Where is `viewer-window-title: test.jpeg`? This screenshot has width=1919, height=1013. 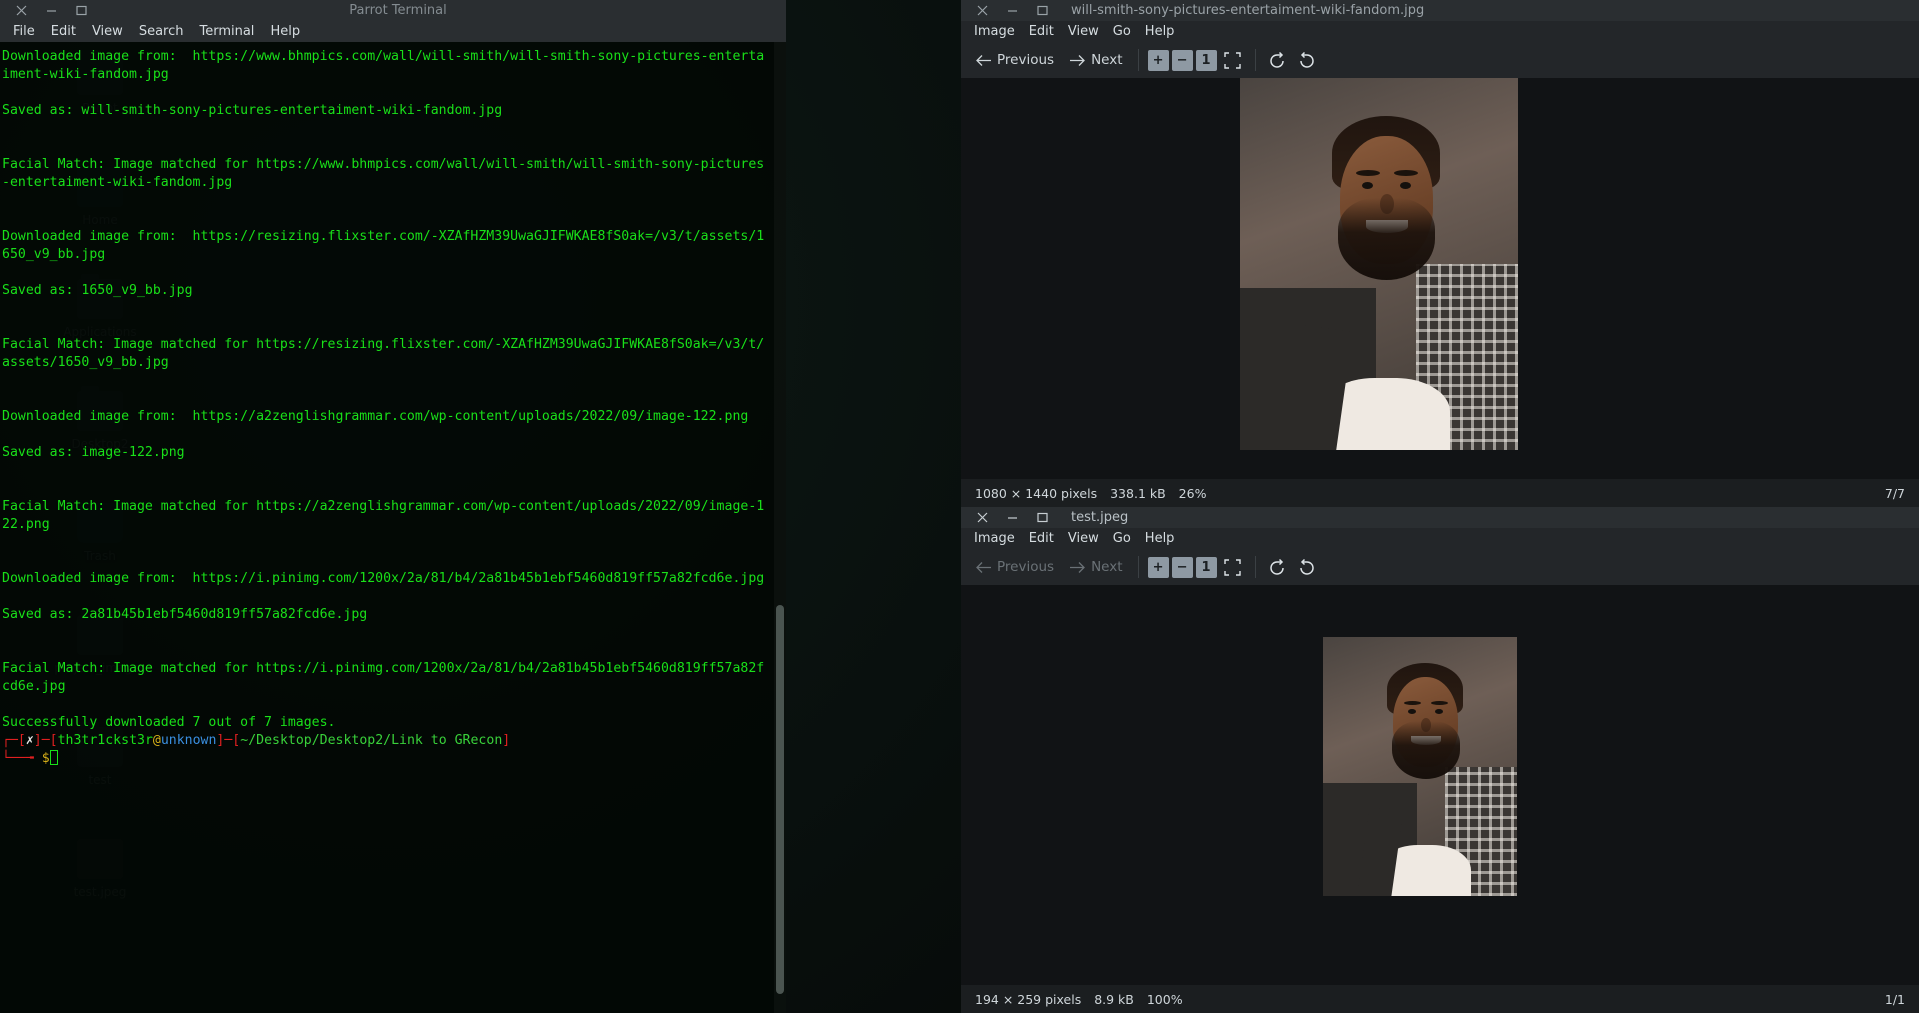 viewer-window-title: test.jpeg is located at coordinates (1100, 517).